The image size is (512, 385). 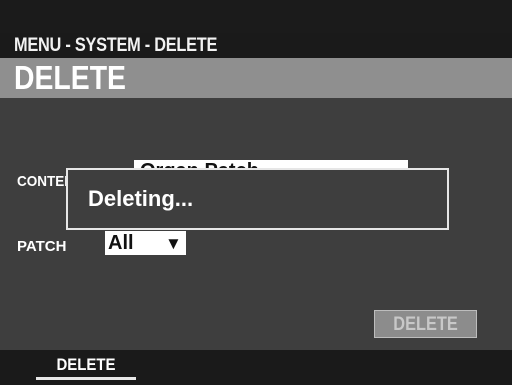 What do you see at coordinates (145, 243) in the screenshot?
I see `patch-select: All ▼` at bounding box center [145, 243].